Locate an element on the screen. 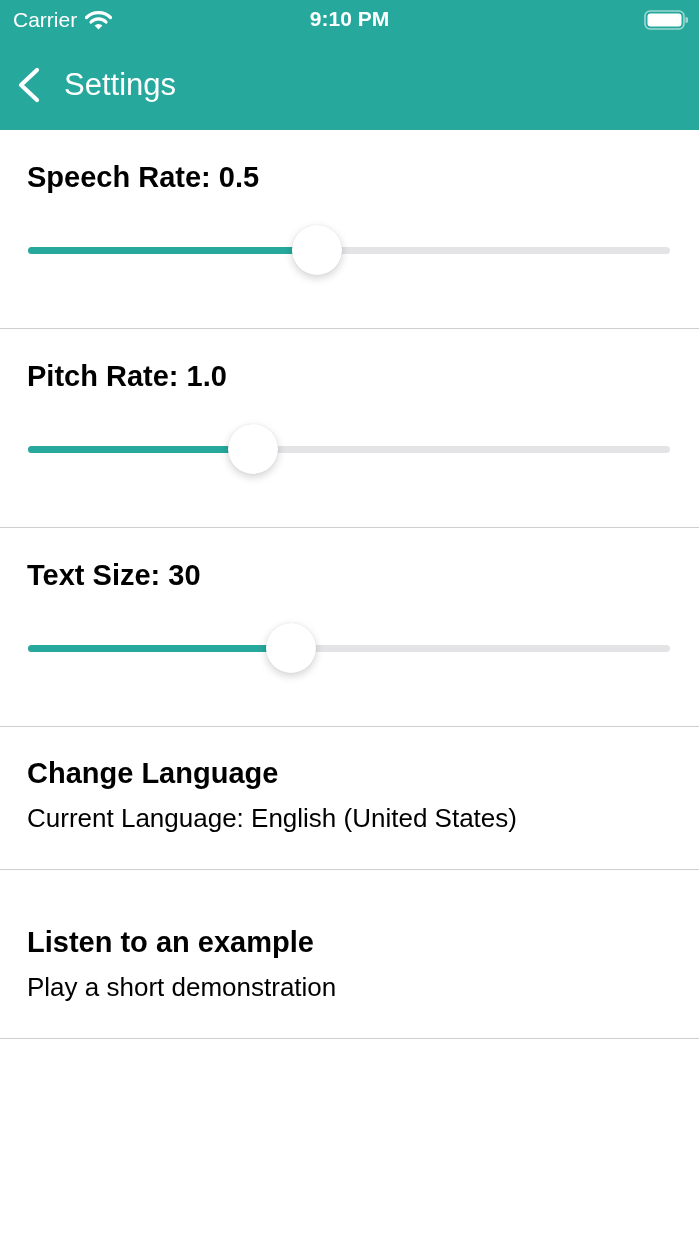 The height and width of the screenshot is (1242, 699). option-subtitle: Play a short demonstration is located at coordinates (182, 987).